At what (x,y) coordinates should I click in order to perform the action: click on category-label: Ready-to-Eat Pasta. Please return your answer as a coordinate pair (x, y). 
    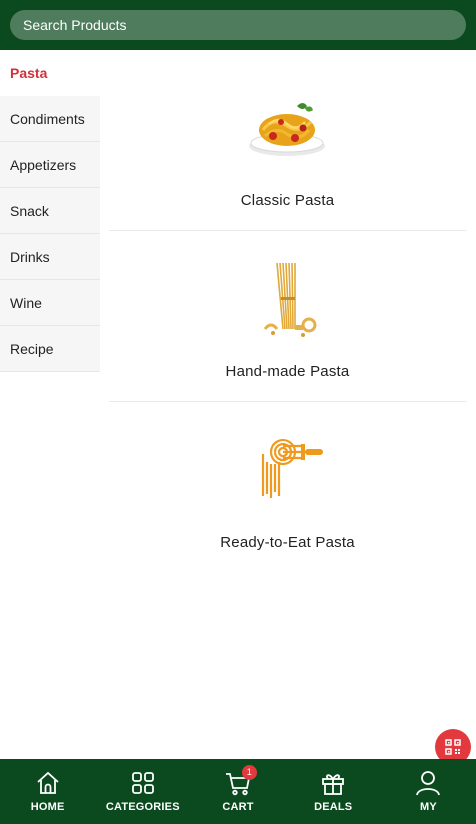
    Looking at the image, I should click on (287, 542).